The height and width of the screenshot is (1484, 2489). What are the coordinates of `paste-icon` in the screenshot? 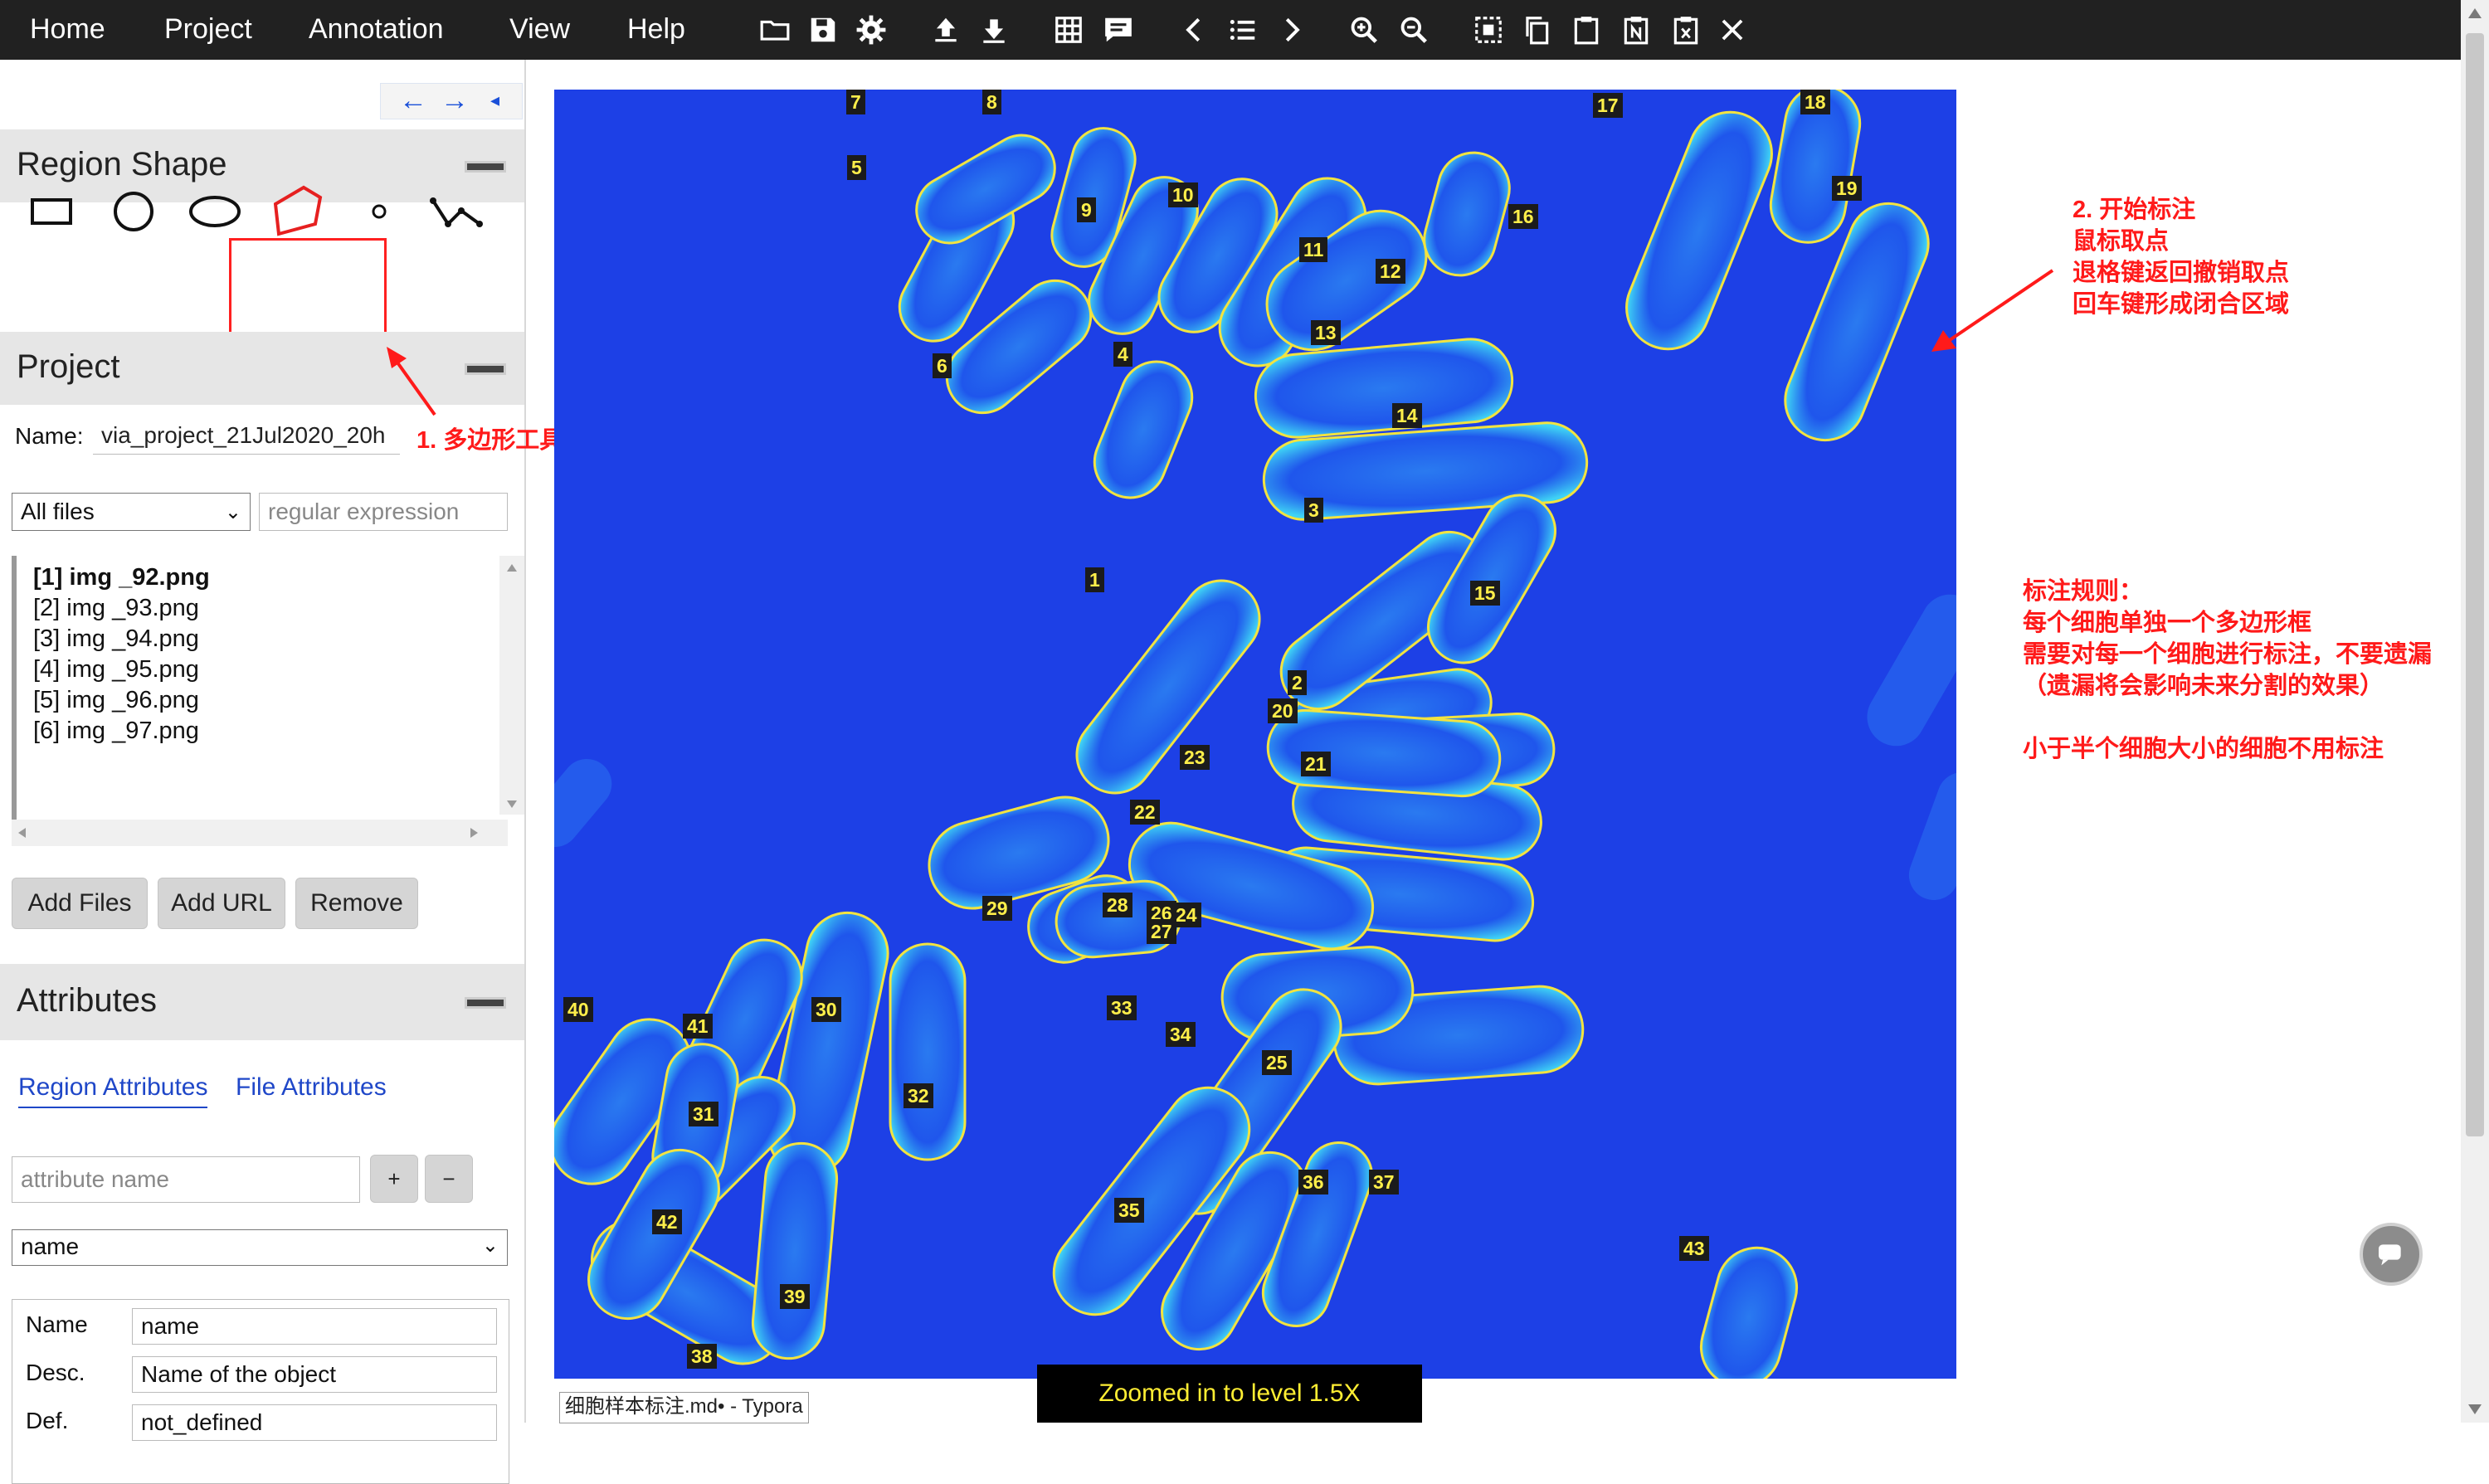 It's located at (1586, 30).